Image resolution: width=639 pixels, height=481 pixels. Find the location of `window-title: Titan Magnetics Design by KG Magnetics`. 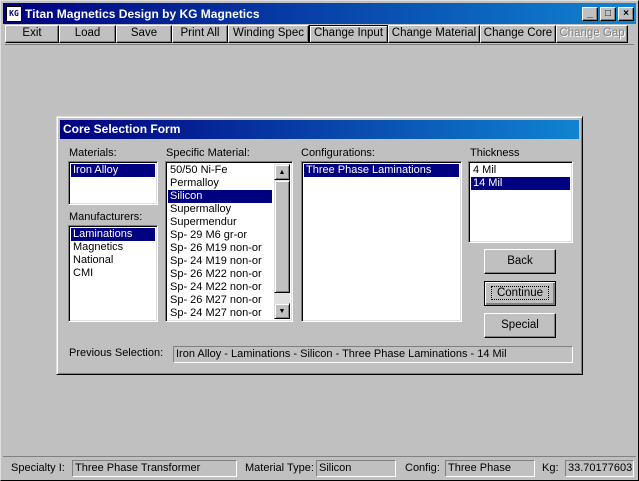

window-title: Titan Magnetics Design by KG Magnetics is located at coordinates (142, 13).